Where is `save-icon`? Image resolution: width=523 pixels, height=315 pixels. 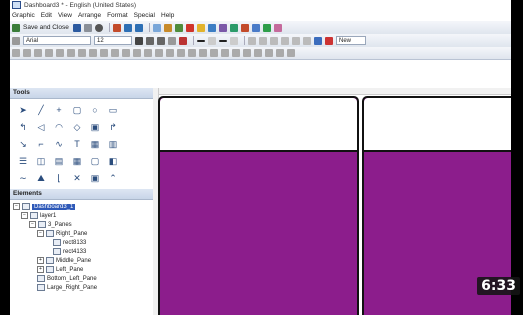 save-icon is located at coordinates (76, 27).